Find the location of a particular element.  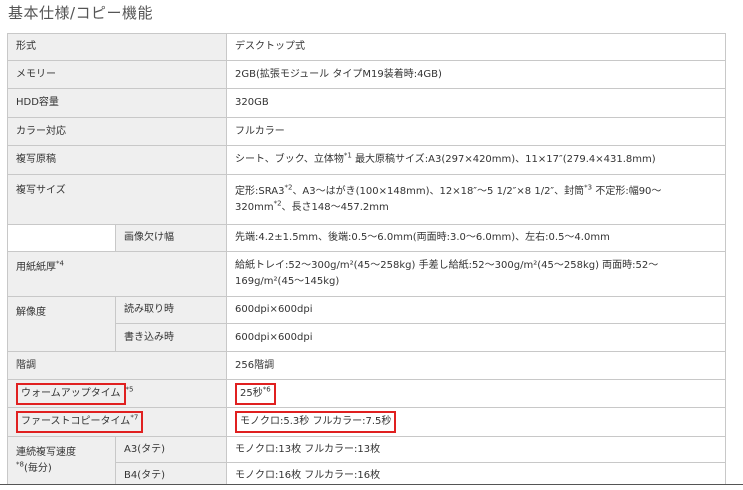

table-row: メモリー 2GB(拡張モジュール タイプM19装着時:4GB) is located at coordinates (366, 74).